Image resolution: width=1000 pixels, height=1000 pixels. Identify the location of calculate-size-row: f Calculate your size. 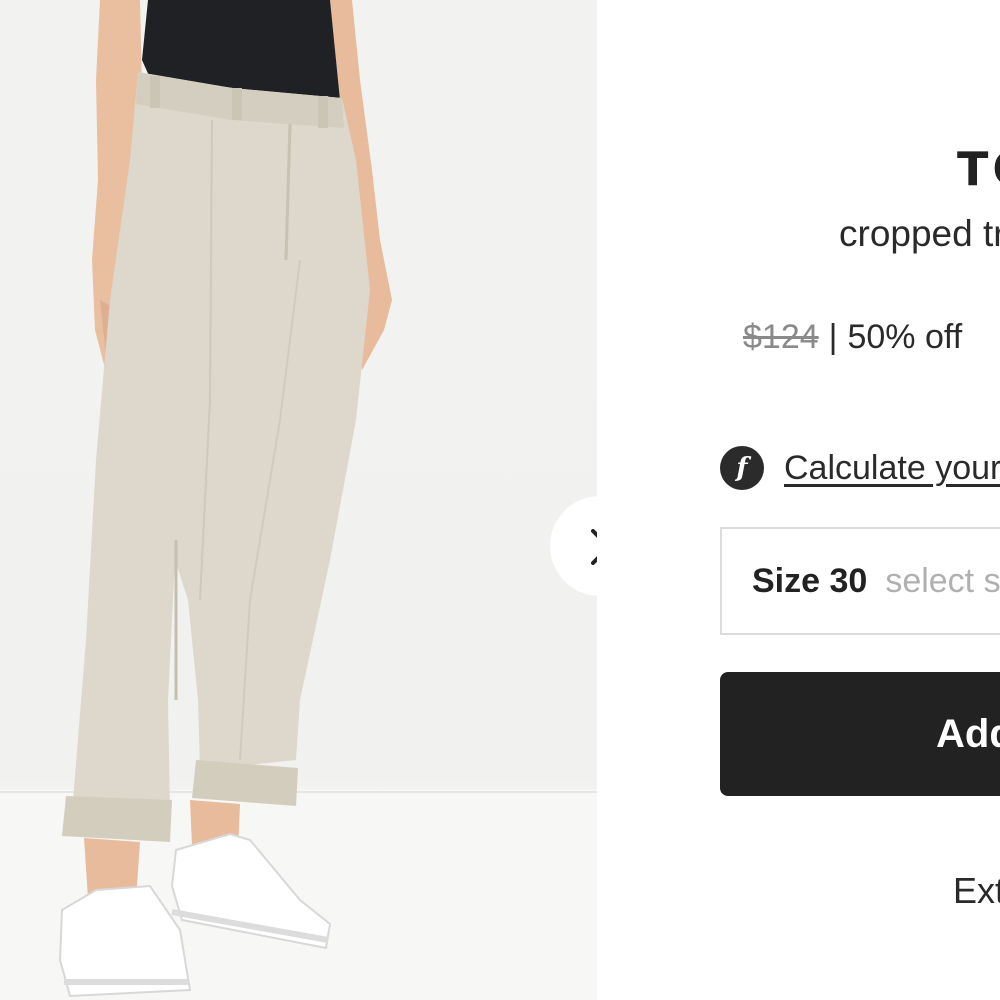
(860, 468).